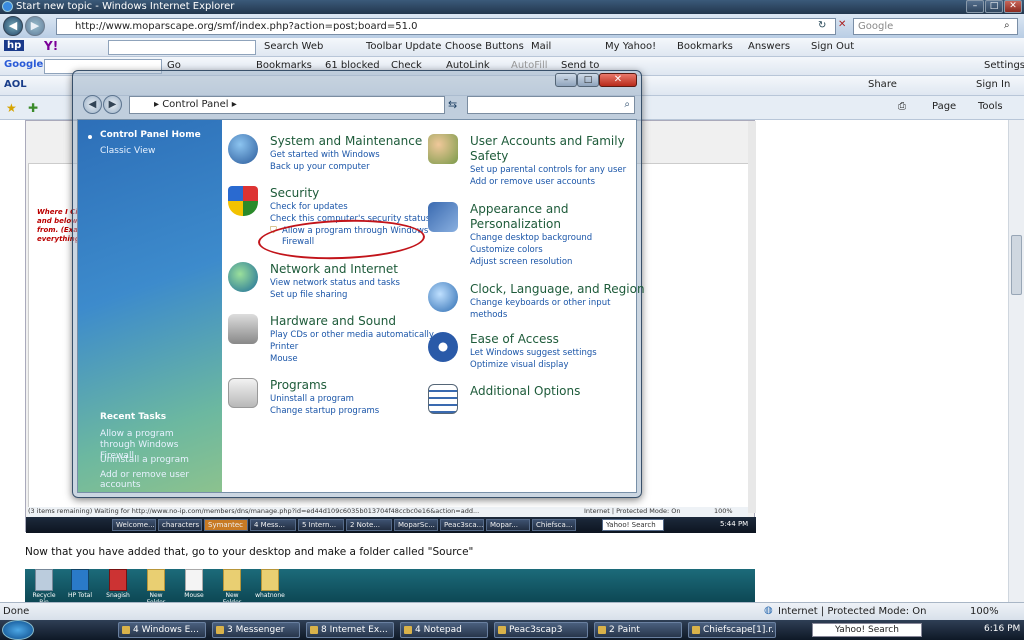 Image resolution: width=1024 pixels, height=640 pixels. Describe the element at coordinates (112, 104) in the screenshot. I see `cp-forward-button: ▶` at that location.